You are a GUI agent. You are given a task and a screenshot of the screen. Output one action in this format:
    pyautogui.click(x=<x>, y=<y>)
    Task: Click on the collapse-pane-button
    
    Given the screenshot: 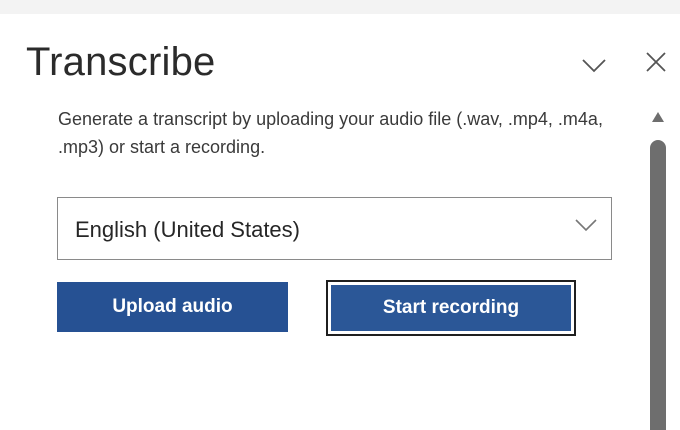 What is the action you would take?
    pyautogui.click(x=594, y=66)
    